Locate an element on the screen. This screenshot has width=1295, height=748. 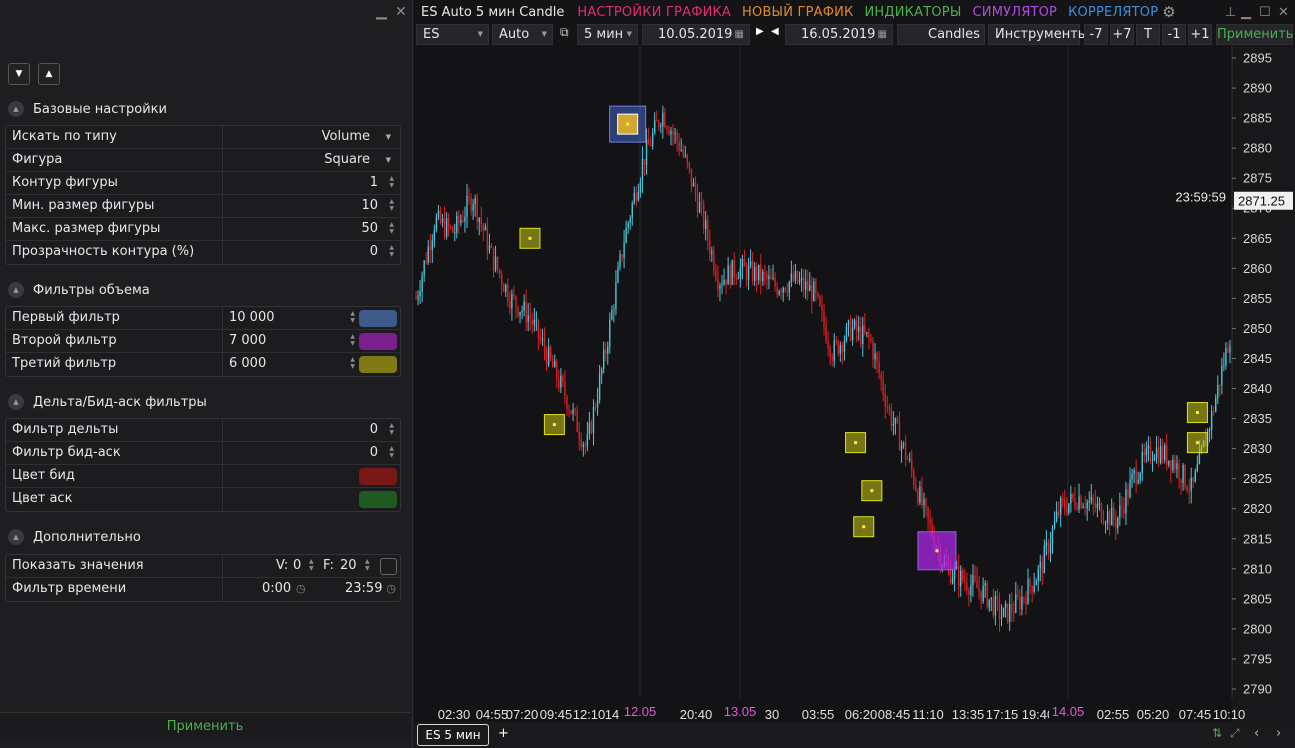
date-to-input: 16.05.2019 ▦ is located at coordinates (839, 34).